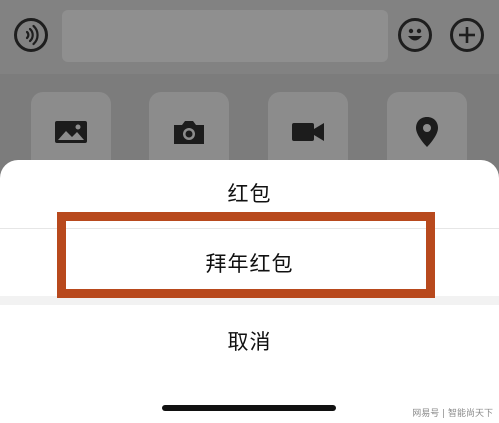 The height and width of the screenshot is (423, 499). What do you see at coordinates (427, 132) in the screenshot?
I see `location-icon` at bounding box center [427, 132].